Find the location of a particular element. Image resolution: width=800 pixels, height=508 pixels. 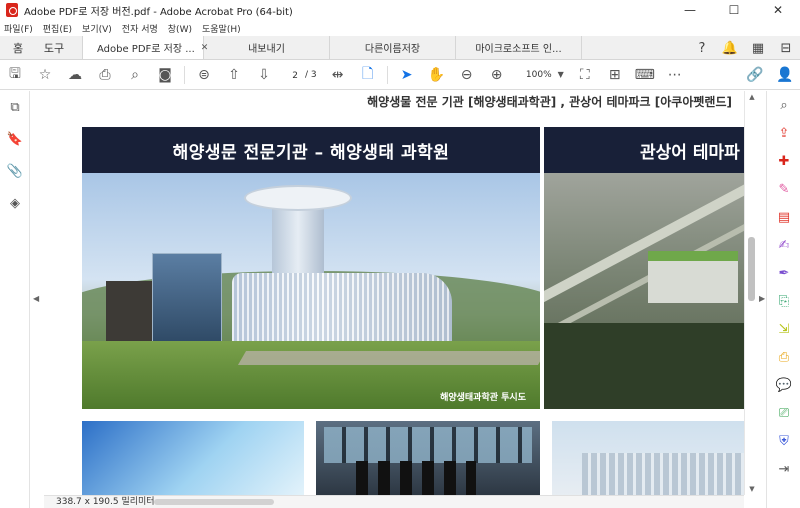

print-production-icon: ⎚ is located at coordinates (783, 413).